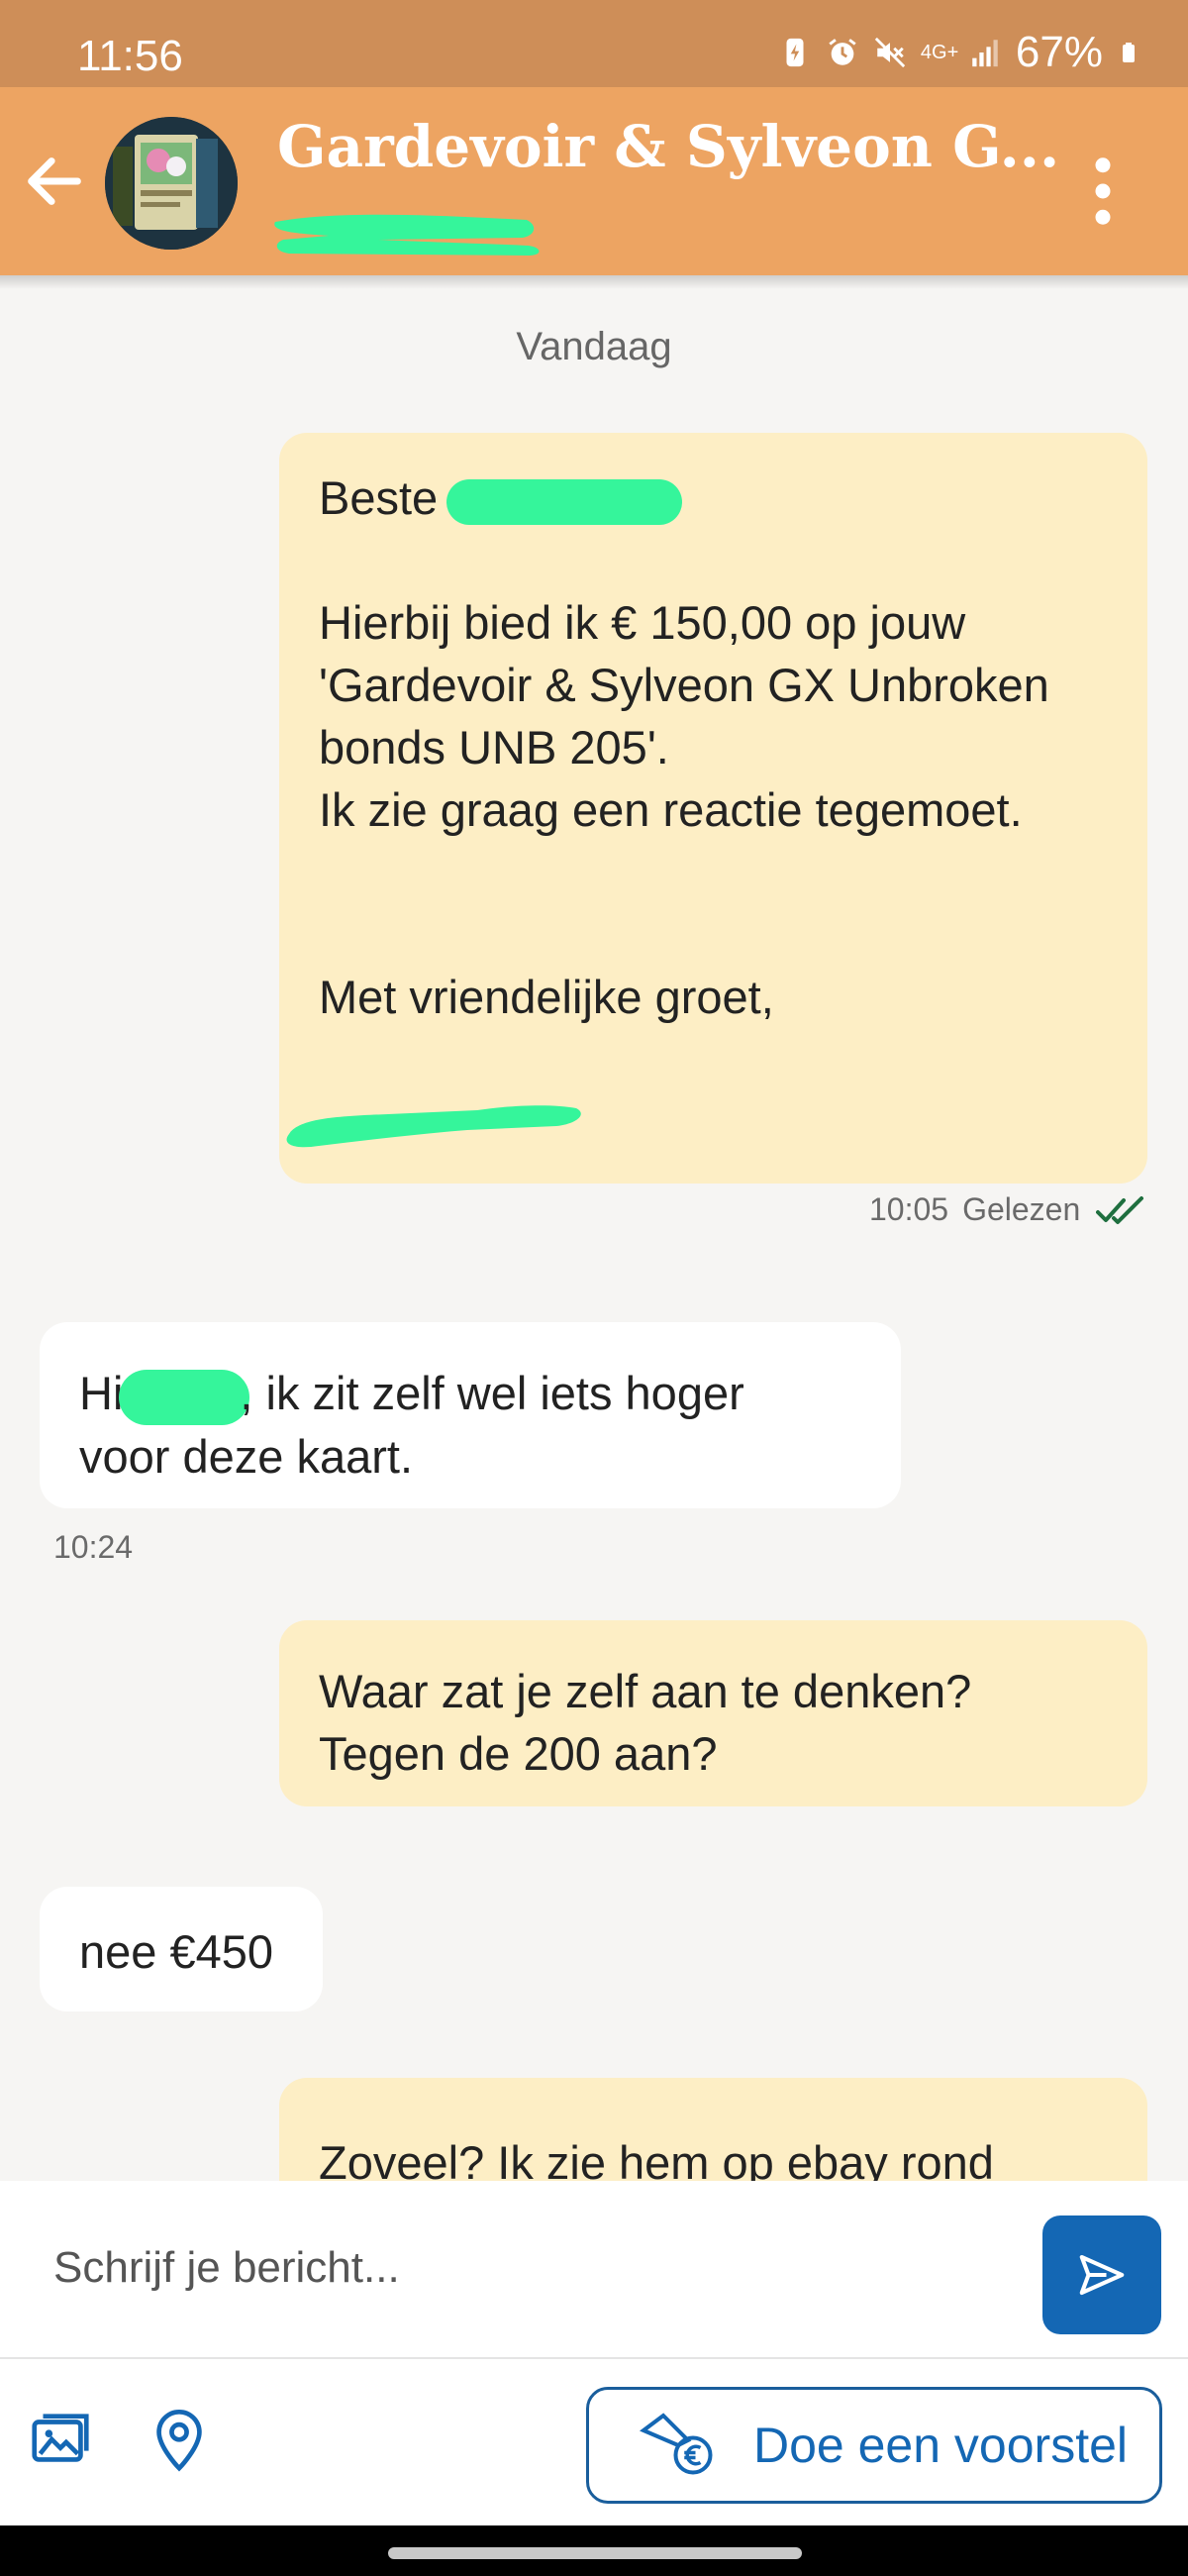 The height and width of the screenshot is (2576, 1188). What do you see at coordinates (676, 2444) in the screenshot?
I see `offer-hand-euro-icon` at bounding box center [676, 2444].